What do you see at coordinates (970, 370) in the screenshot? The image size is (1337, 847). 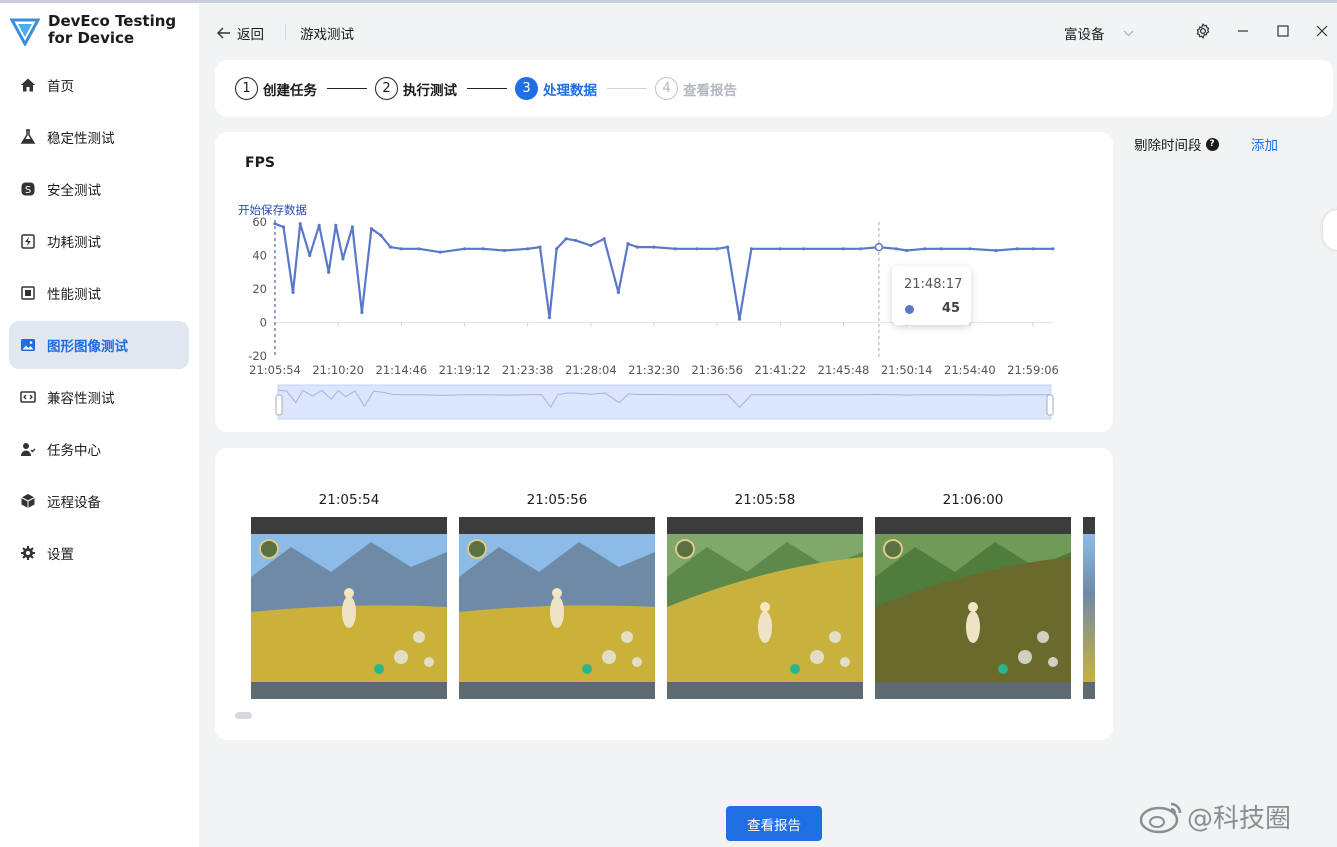 I see `x-tick-label: 21:54:40` at bounding box center [970, 370].